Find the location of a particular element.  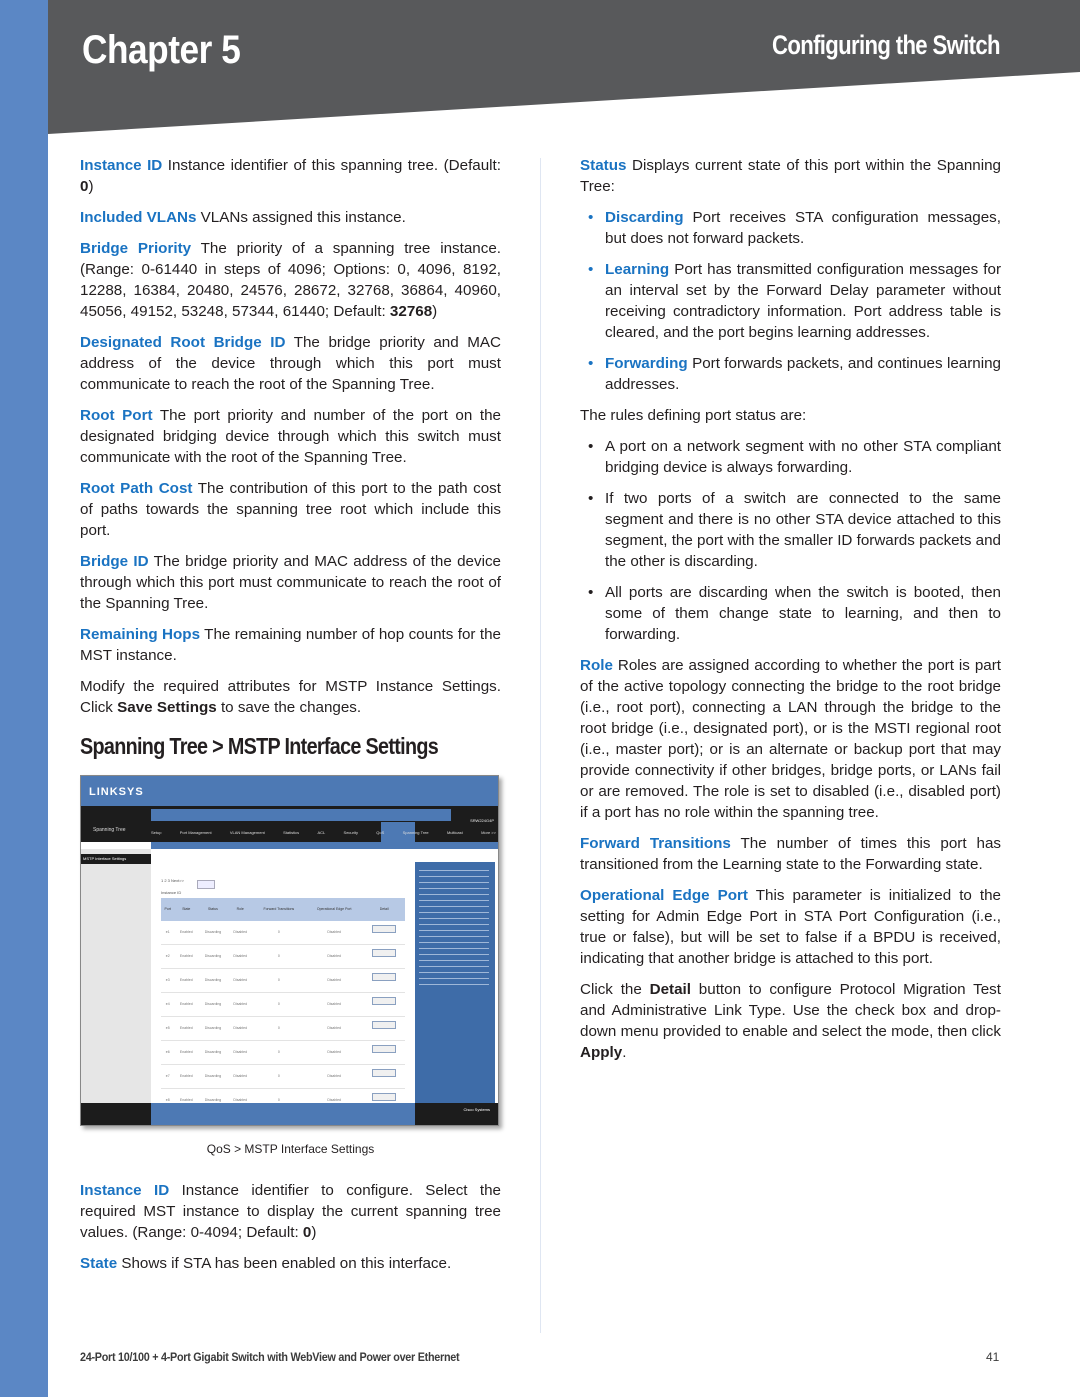

term-label: Role is located at coordinates (596, 665).